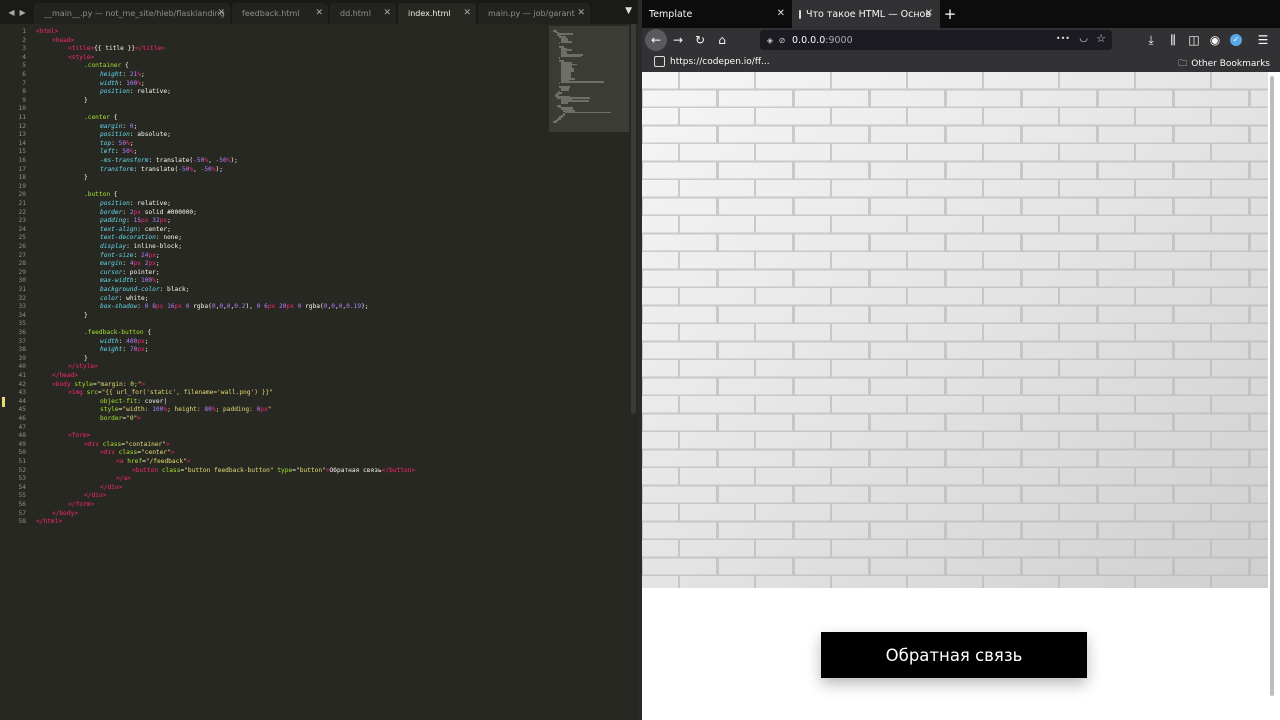 The width and height of the screenshot is (1280, 720). Describe the element at coordinates (132, 418) in the screenshot. I see `code-token: "0"` at that location.